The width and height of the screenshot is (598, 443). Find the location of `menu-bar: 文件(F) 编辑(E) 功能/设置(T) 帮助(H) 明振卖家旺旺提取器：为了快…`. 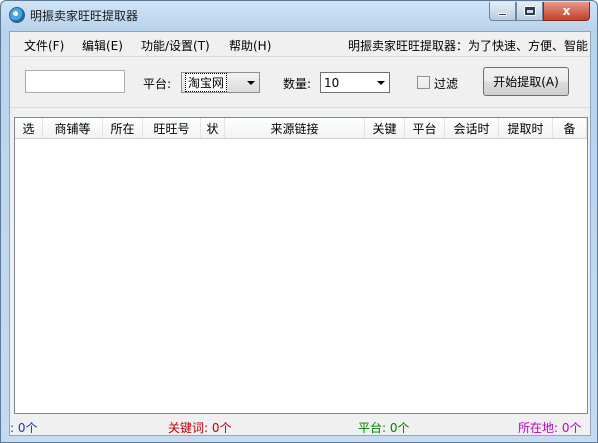

menu-bar: 文件(F) 编辑(E) 功能/设置(T) 帮助(H) 明振卖家旺旺提取器：为了快… is located at coordinates (300, 44).